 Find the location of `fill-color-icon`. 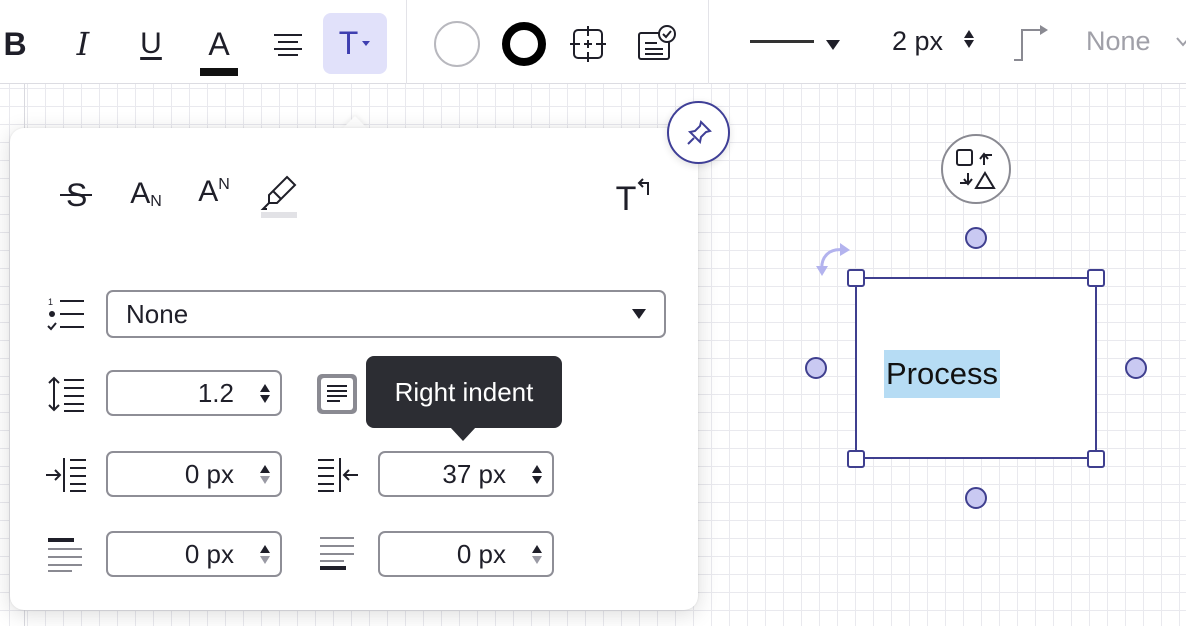

fill-color-icon is located at coordinates (457, 44).